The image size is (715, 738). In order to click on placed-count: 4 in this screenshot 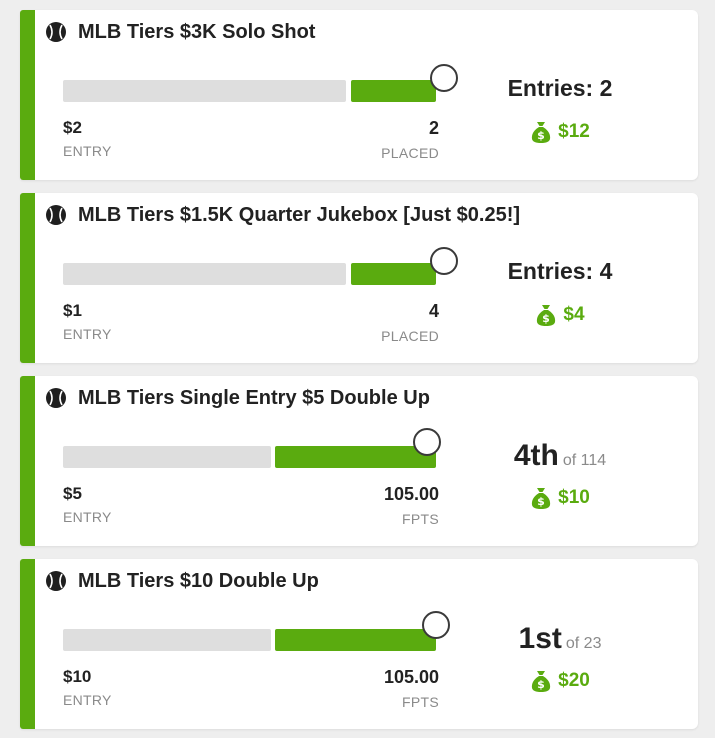, I will do `click(433, 311)`.